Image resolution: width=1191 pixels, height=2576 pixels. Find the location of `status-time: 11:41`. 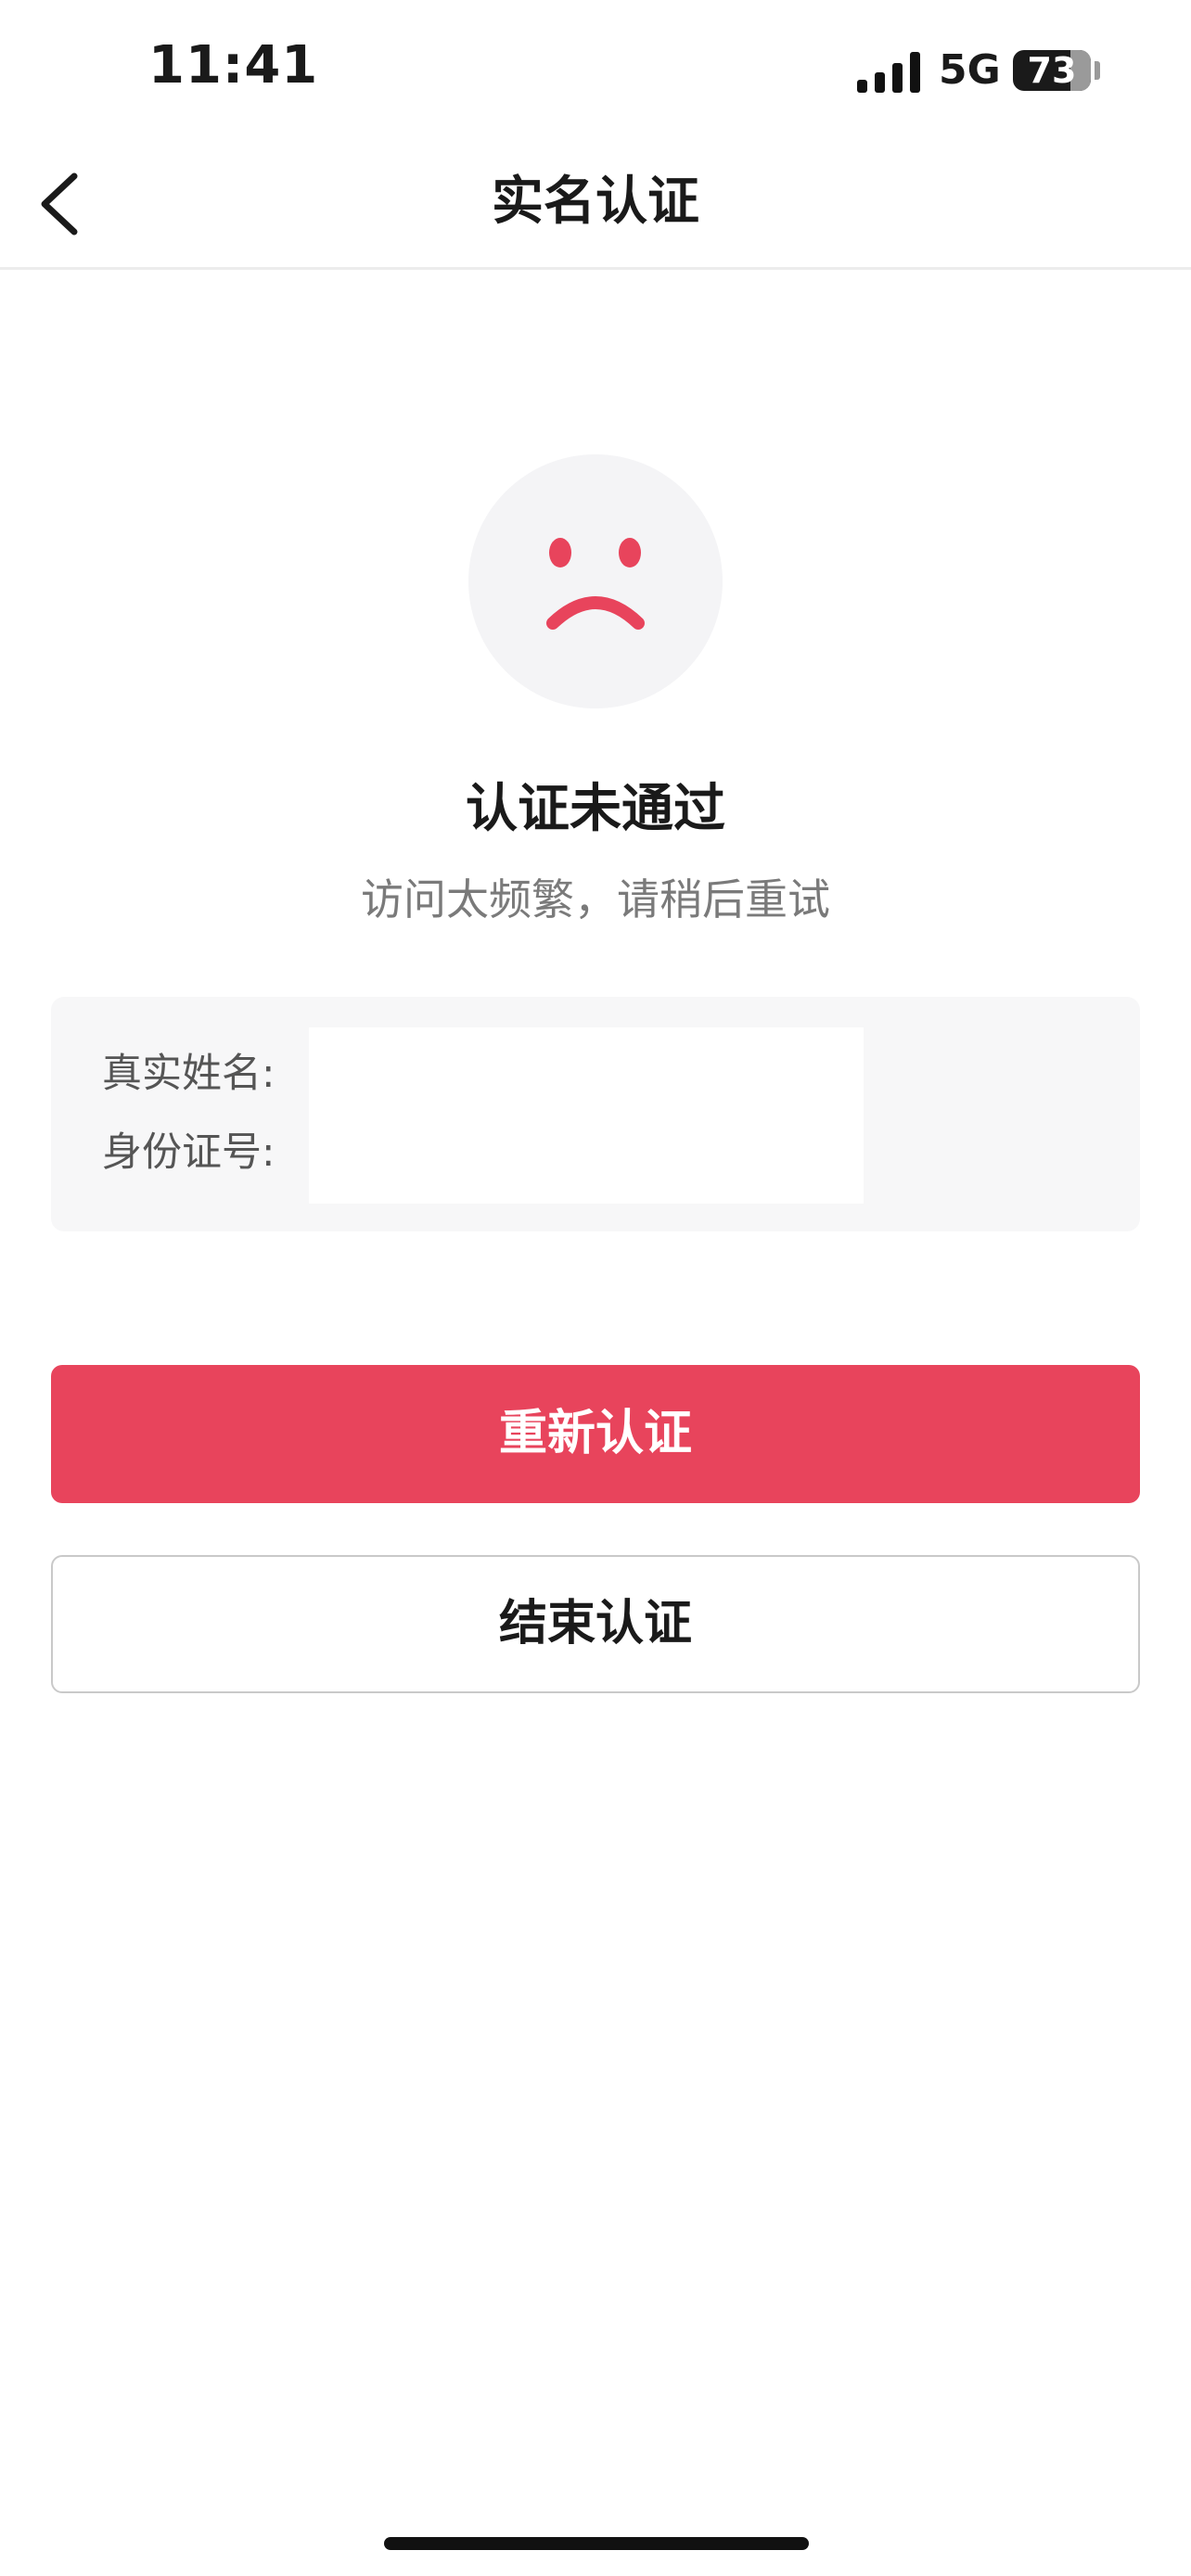

status-time: 11:41 is located at coordinates (233, 66).